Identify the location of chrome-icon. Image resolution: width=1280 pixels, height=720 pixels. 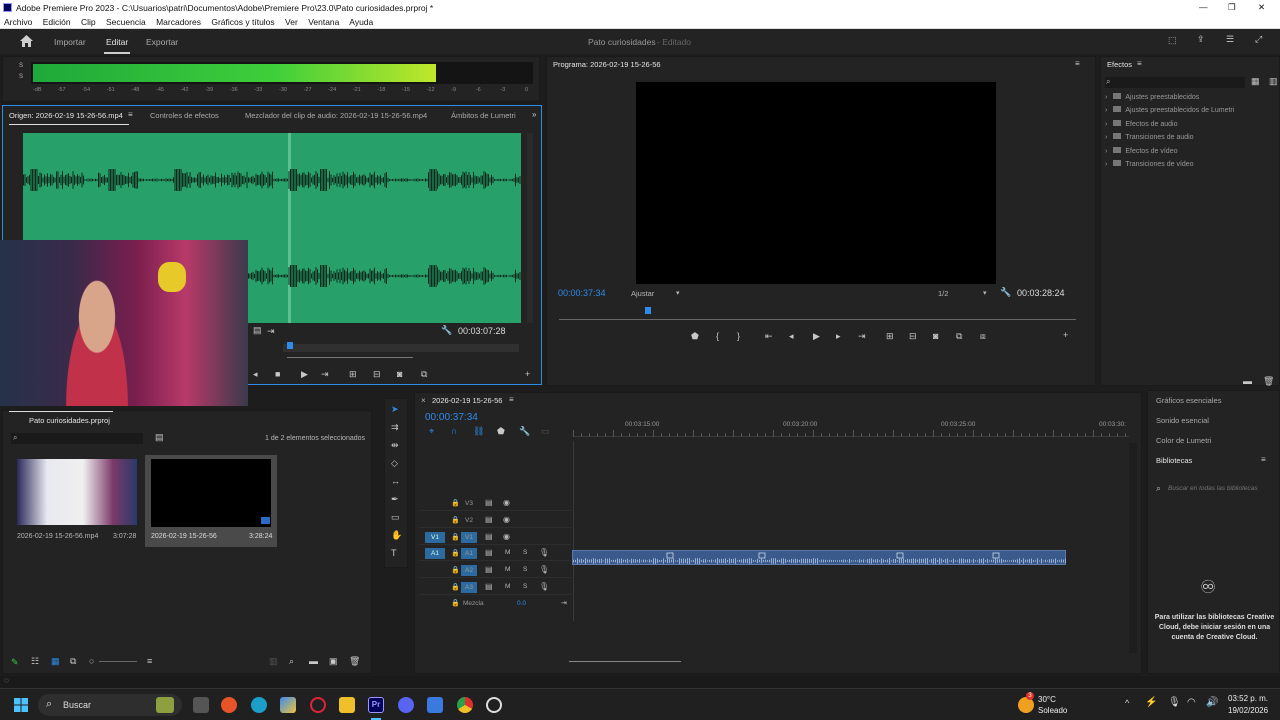
(465, 705).